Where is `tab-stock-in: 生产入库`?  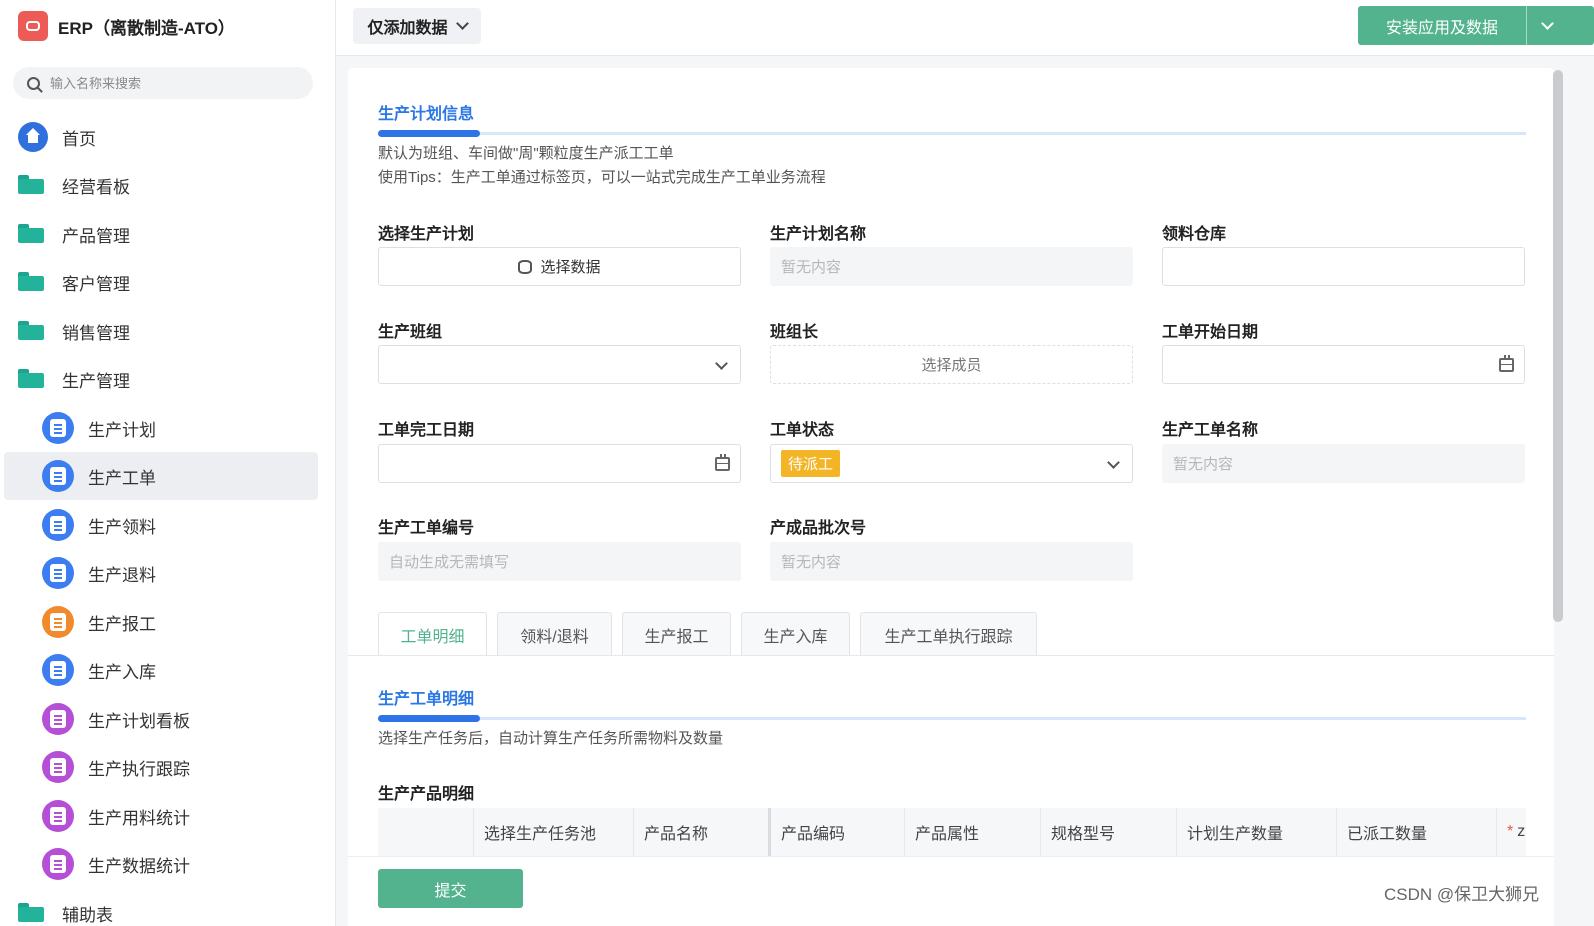
tab-stock-in: 生产入库 is located at coordinates (795, 634).